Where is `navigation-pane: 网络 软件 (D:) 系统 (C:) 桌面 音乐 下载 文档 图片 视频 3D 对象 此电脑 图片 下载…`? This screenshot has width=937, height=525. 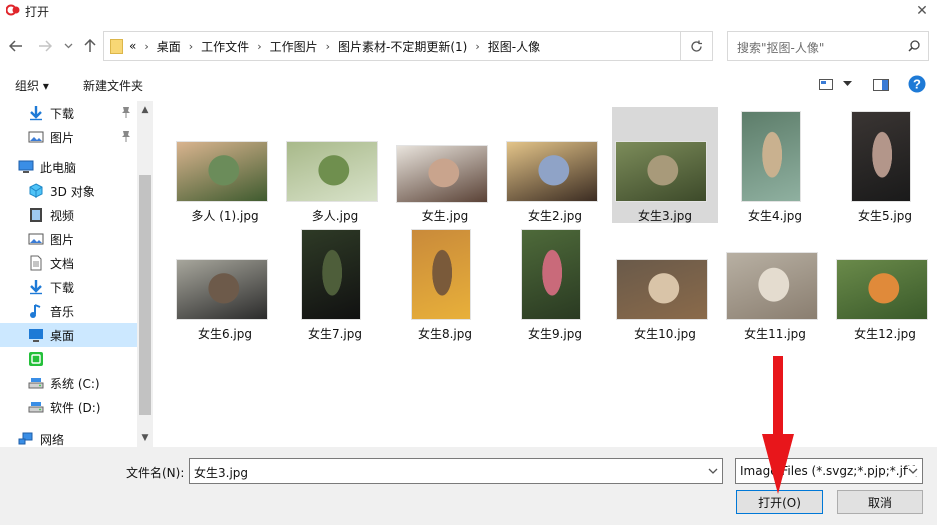 navigation-pane: 网络 软件 (D:) 系统 (C:) 桌面 音乐 下载 文档 图片 视频 3D 对象 此电脑 图片 下载… is located at coordinates (76, 274).